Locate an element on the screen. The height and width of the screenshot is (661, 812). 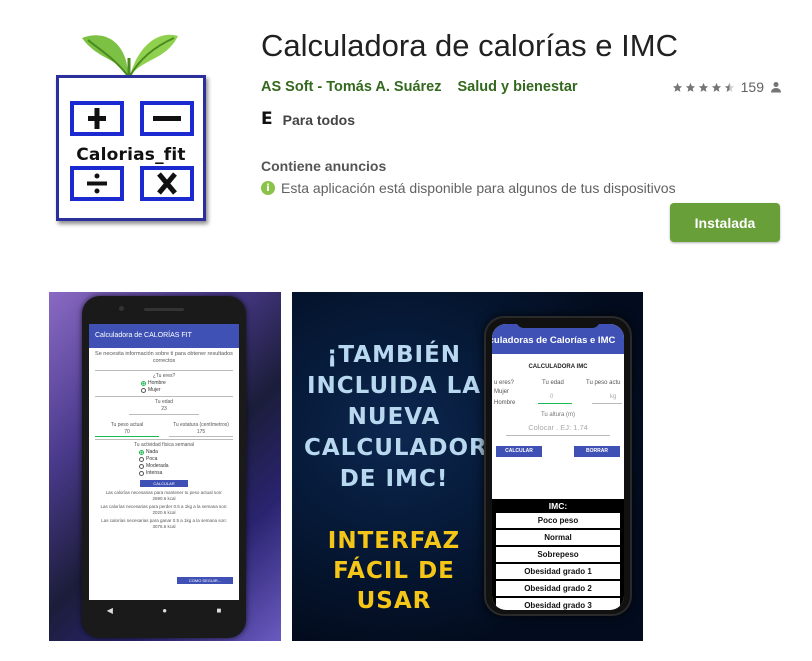
app-bar: Calculadora de CALORÍAS FIT is located at coordinates (164, 336).